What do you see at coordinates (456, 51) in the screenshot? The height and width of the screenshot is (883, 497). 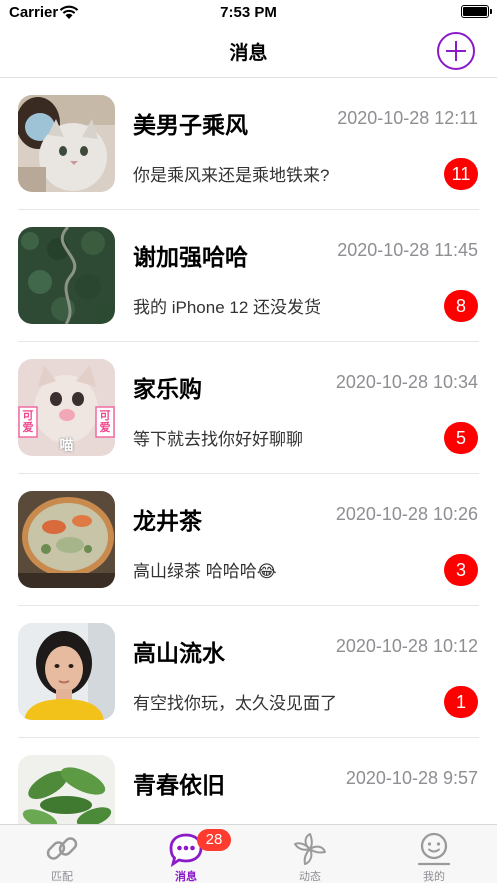 I see `add-chat-button` at bounding box center [456, 51].